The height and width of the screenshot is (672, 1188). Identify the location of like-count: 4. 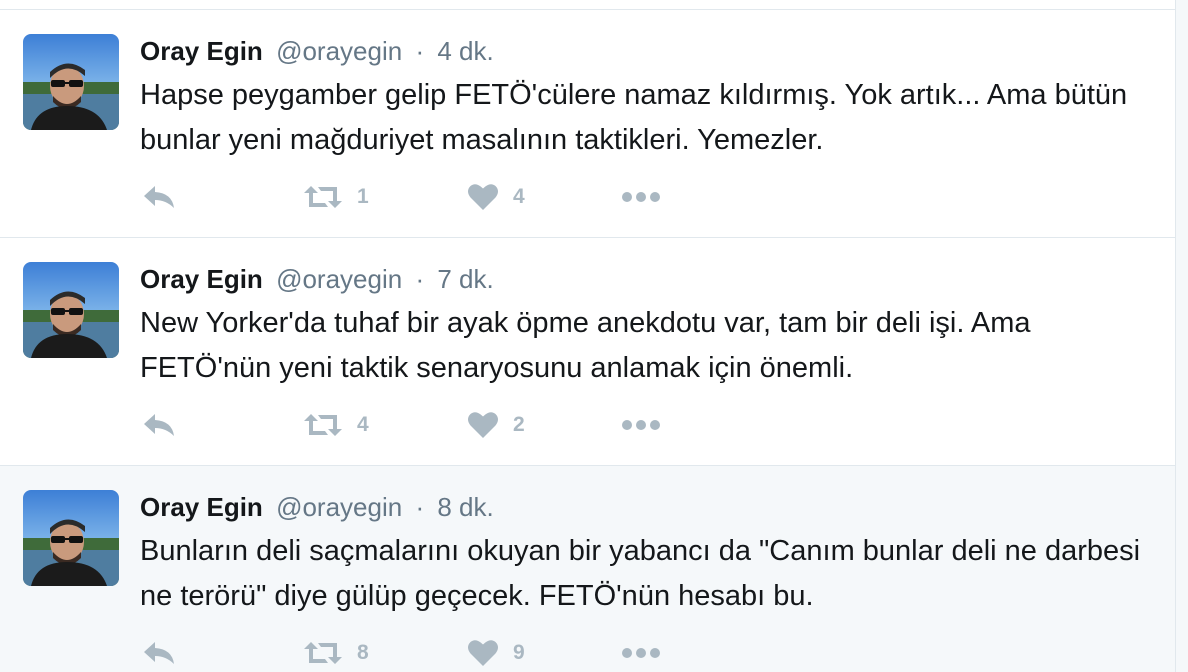
(519, 196).